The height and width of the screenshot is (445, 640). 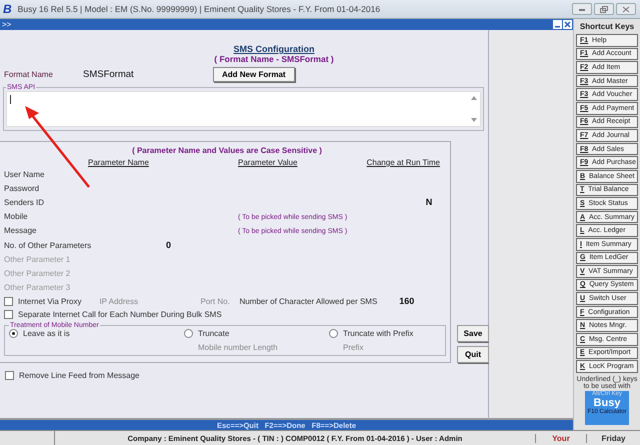 I want to click on minimize-button, so click(x=582, y=9).